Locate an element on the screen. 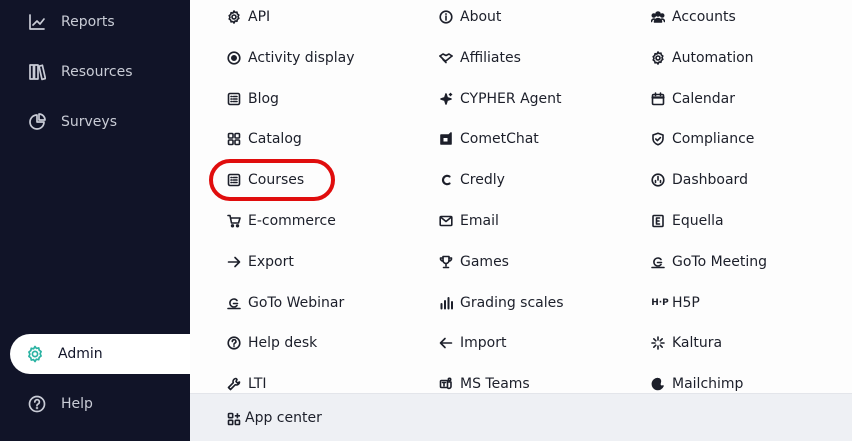 The image size is (852, 441). sparkle-icon is located at coordinates (446, 99).